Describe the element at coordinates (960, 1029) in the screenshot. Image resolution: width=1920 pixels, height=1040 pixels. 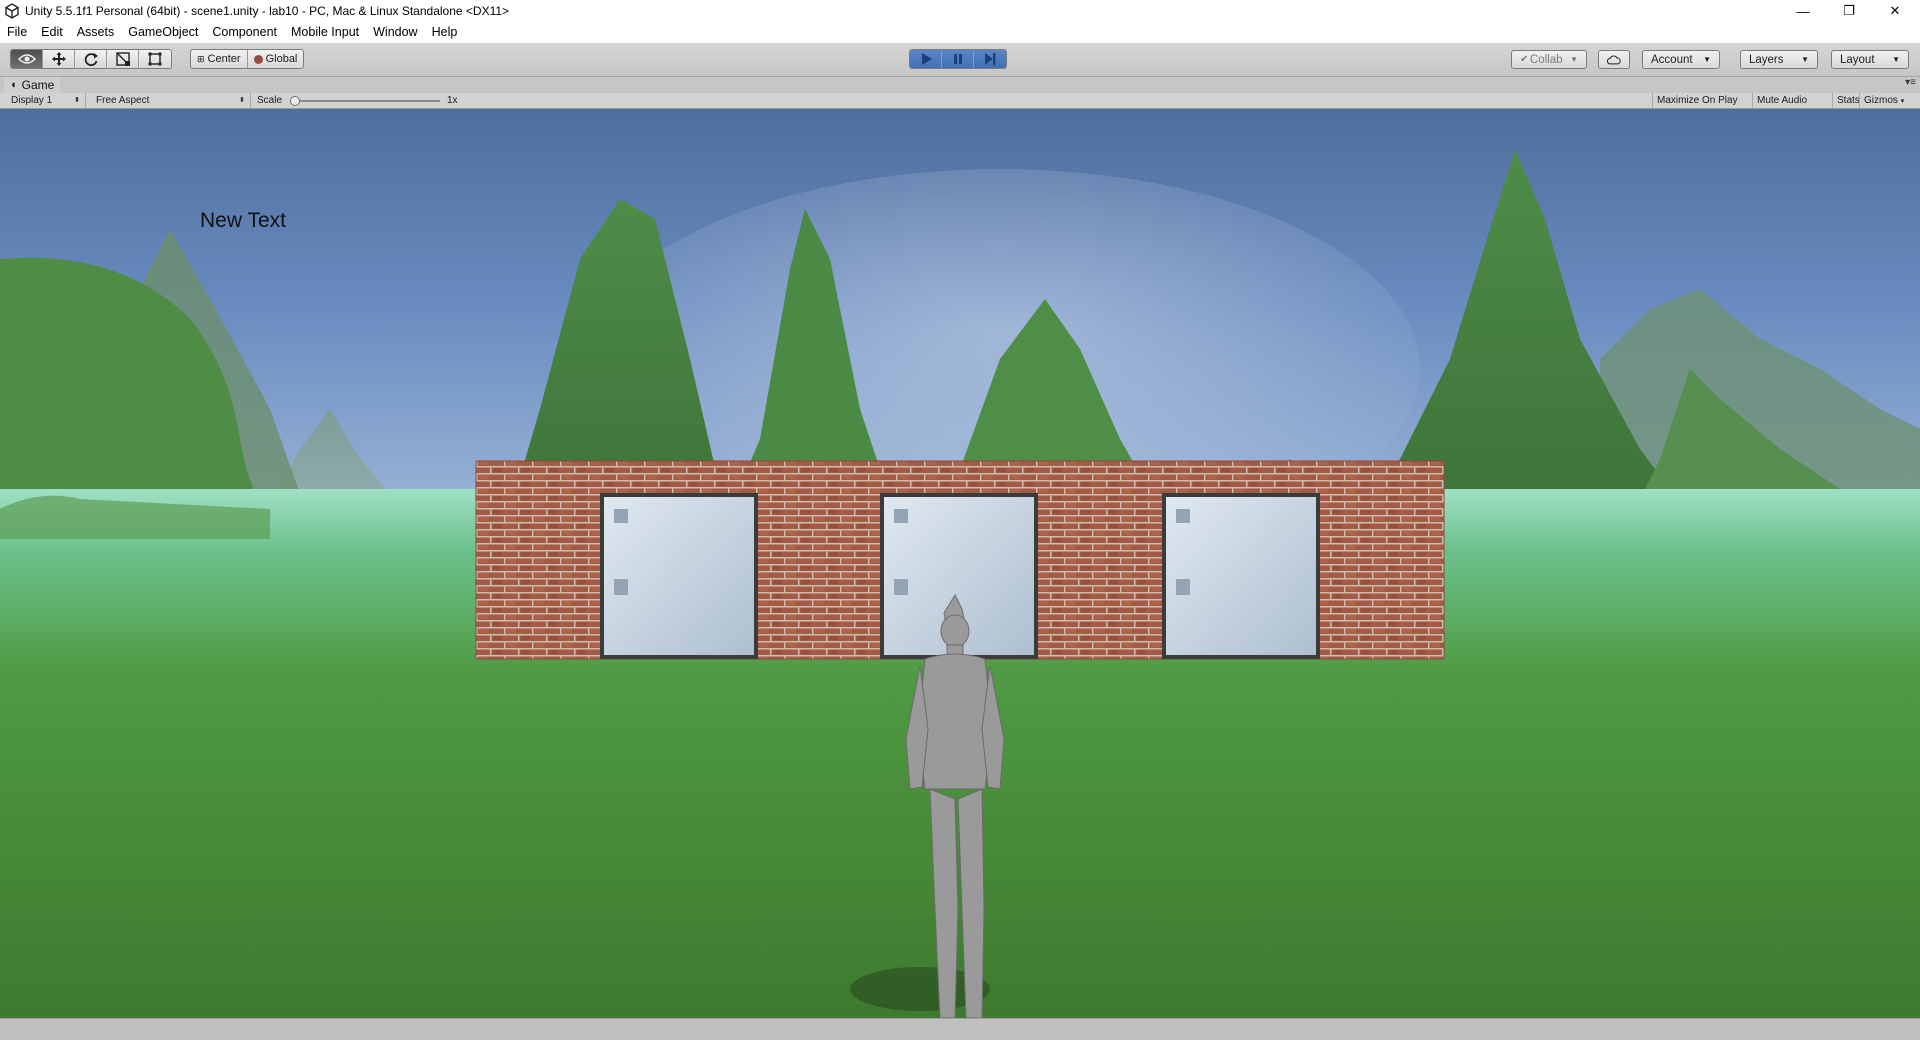
I see `status-bar` at that location.